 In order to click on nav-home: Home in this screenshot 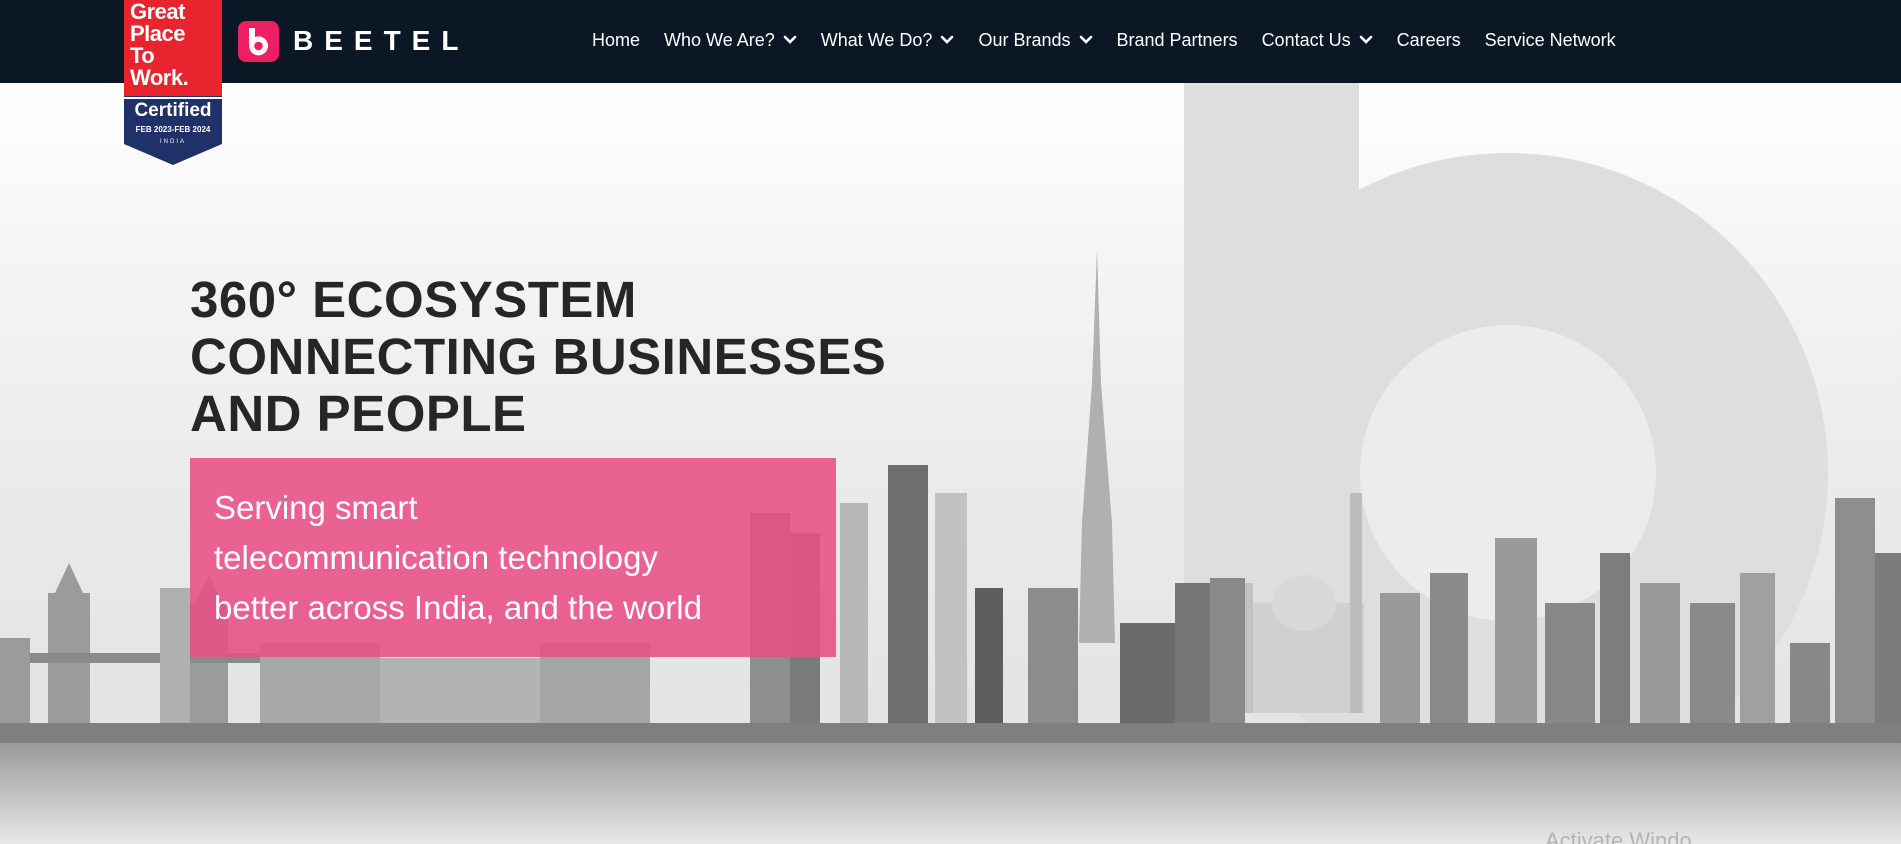, I will do `click(616, 40)`.